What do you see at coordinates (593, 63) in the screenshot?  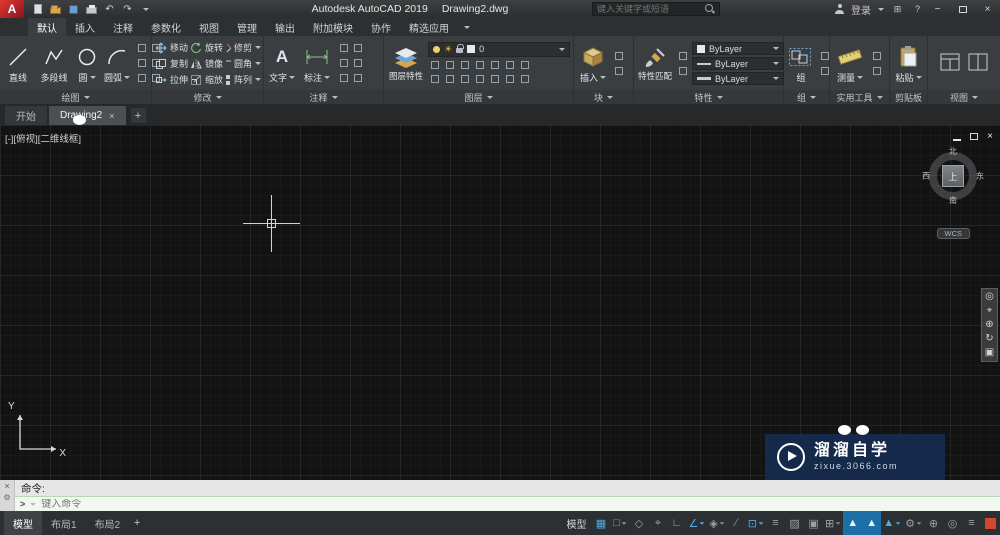 I see `insert-block-tool: 插入` at bounding box center [593, 63].